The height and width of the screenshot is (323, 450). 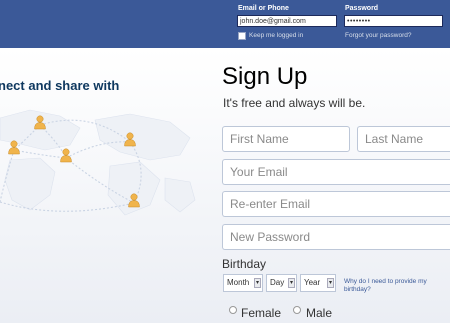 I want to click on forgot-password-link: Forgot your password?, so click(x=378, y=35).